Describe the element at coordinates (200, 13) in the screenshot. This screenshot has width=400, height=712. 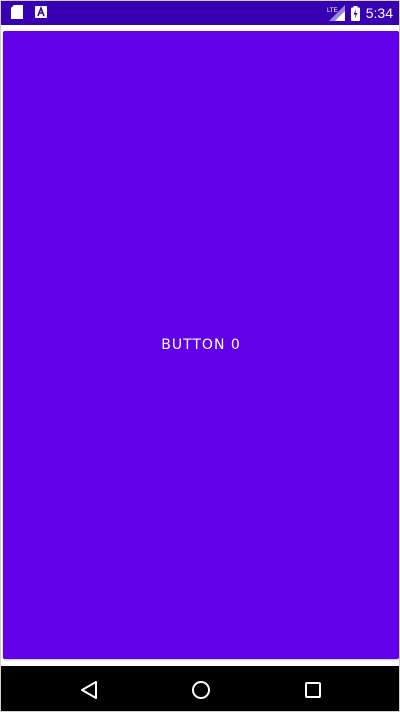
I see `status-bar: LTE 5:34` at that location.